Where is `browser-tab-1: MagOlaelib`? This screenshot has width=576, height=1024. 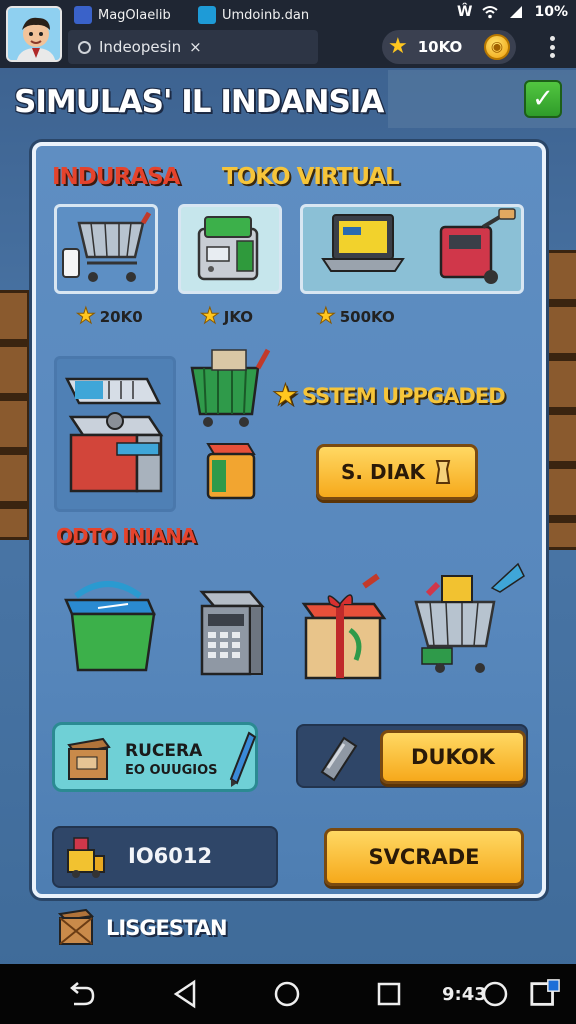 browser-tab-1: MagOlaelib is located at coordinates (134, 15).